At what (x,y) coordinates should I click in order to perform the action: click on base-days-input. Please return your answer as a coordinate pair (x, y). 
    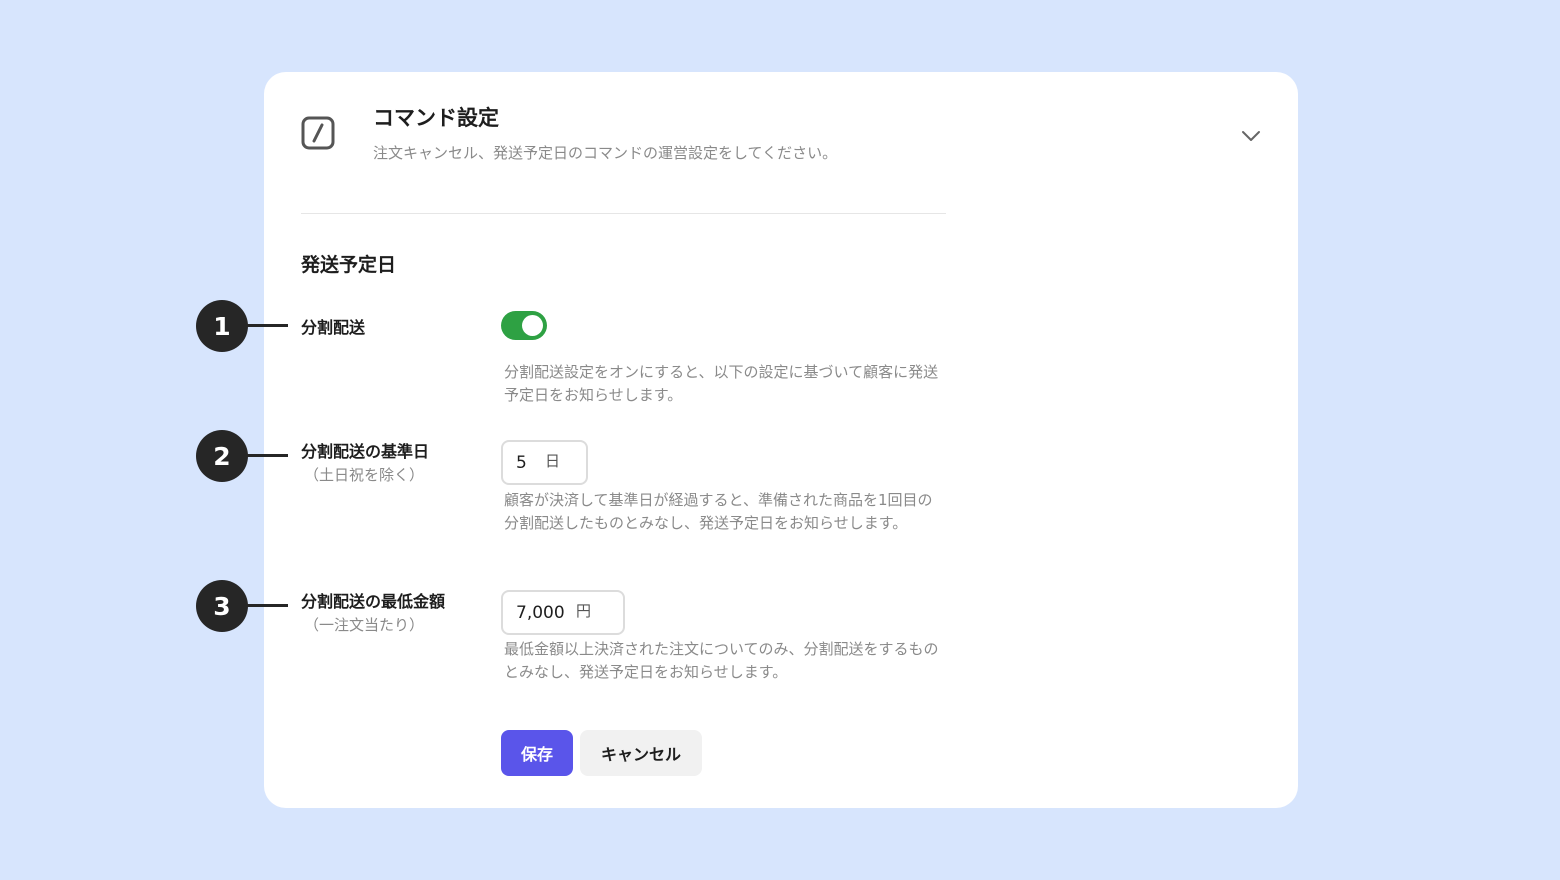
    Looking at the image, I should click on (524, 462).